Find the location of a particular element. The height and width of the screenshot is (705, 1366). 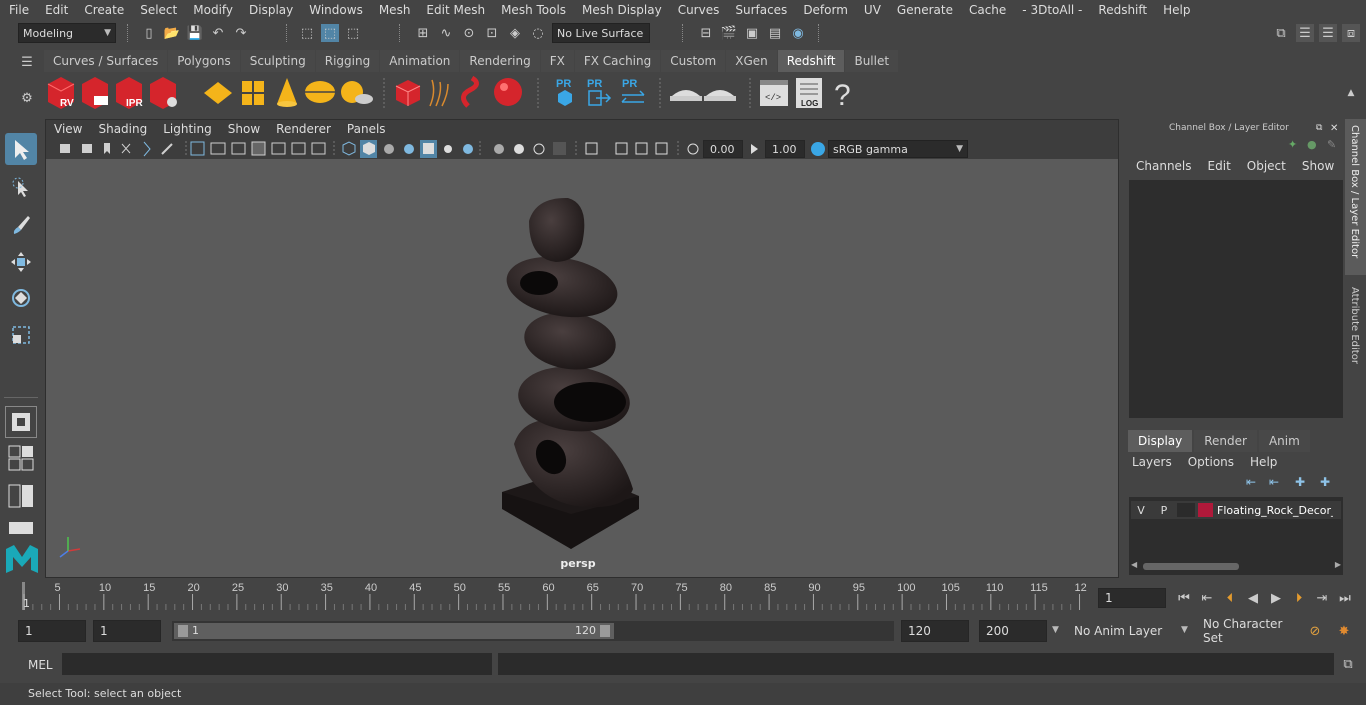

shelf-tab-animation: Animation is located at coordinates (420, 61).